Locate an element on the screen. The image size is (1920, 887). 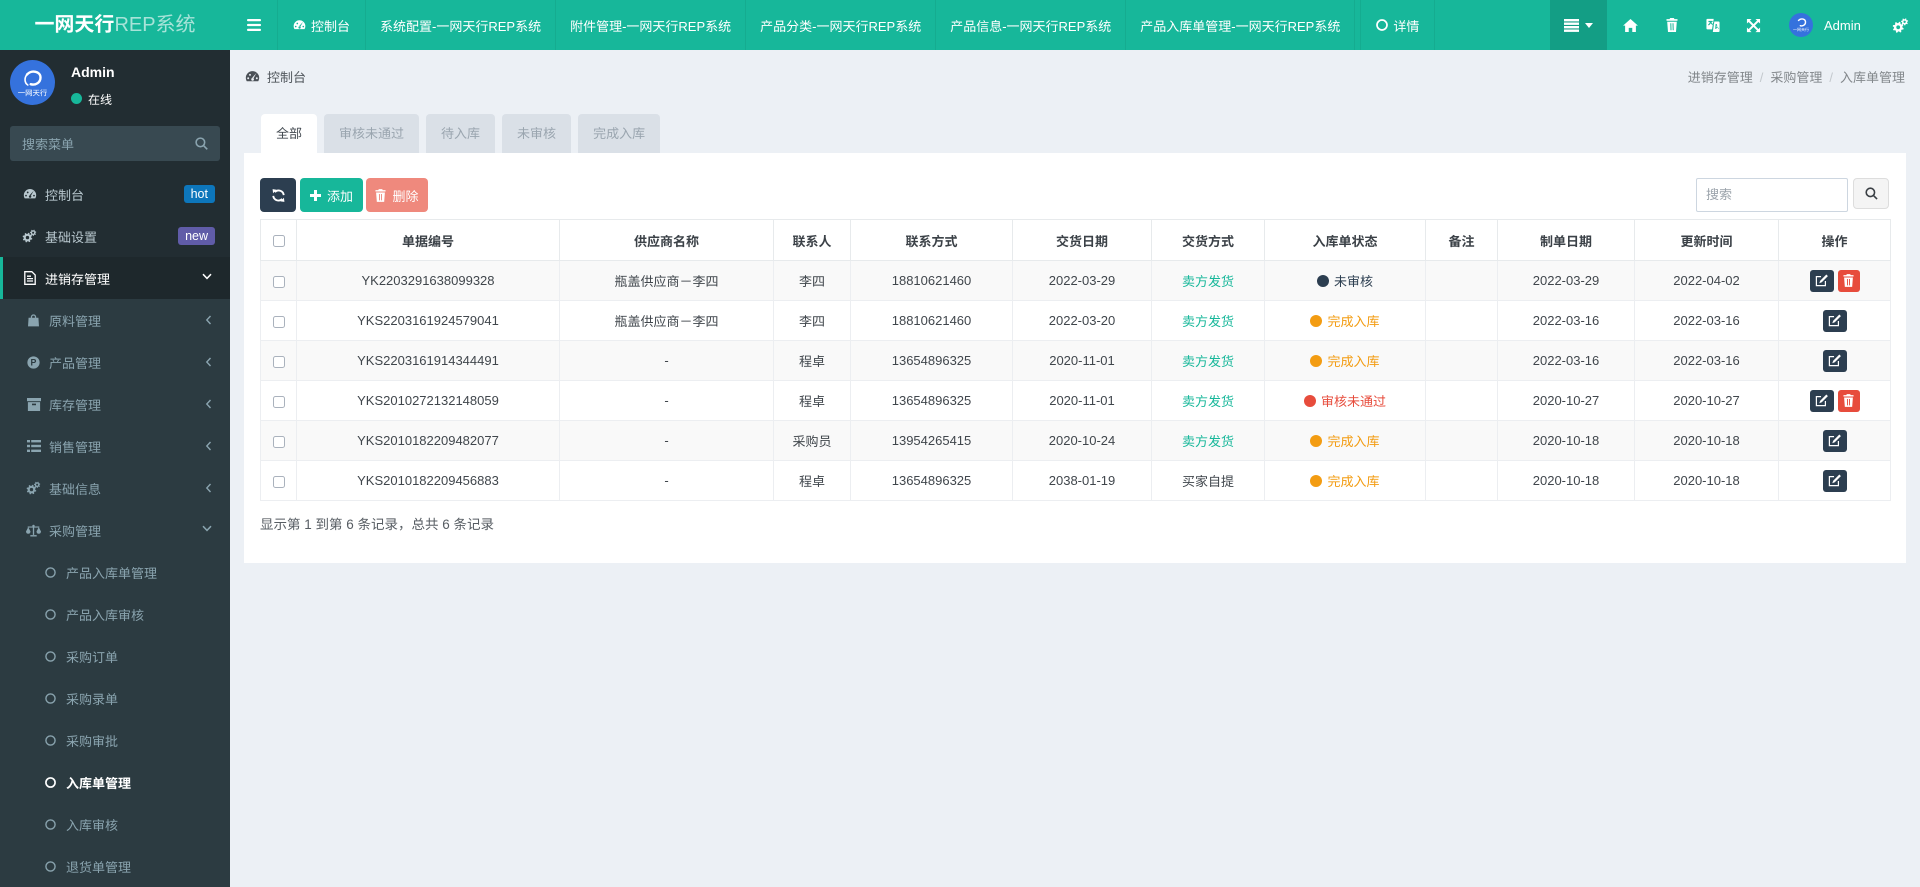
svg-text: P is located at coordinates (34, 362).